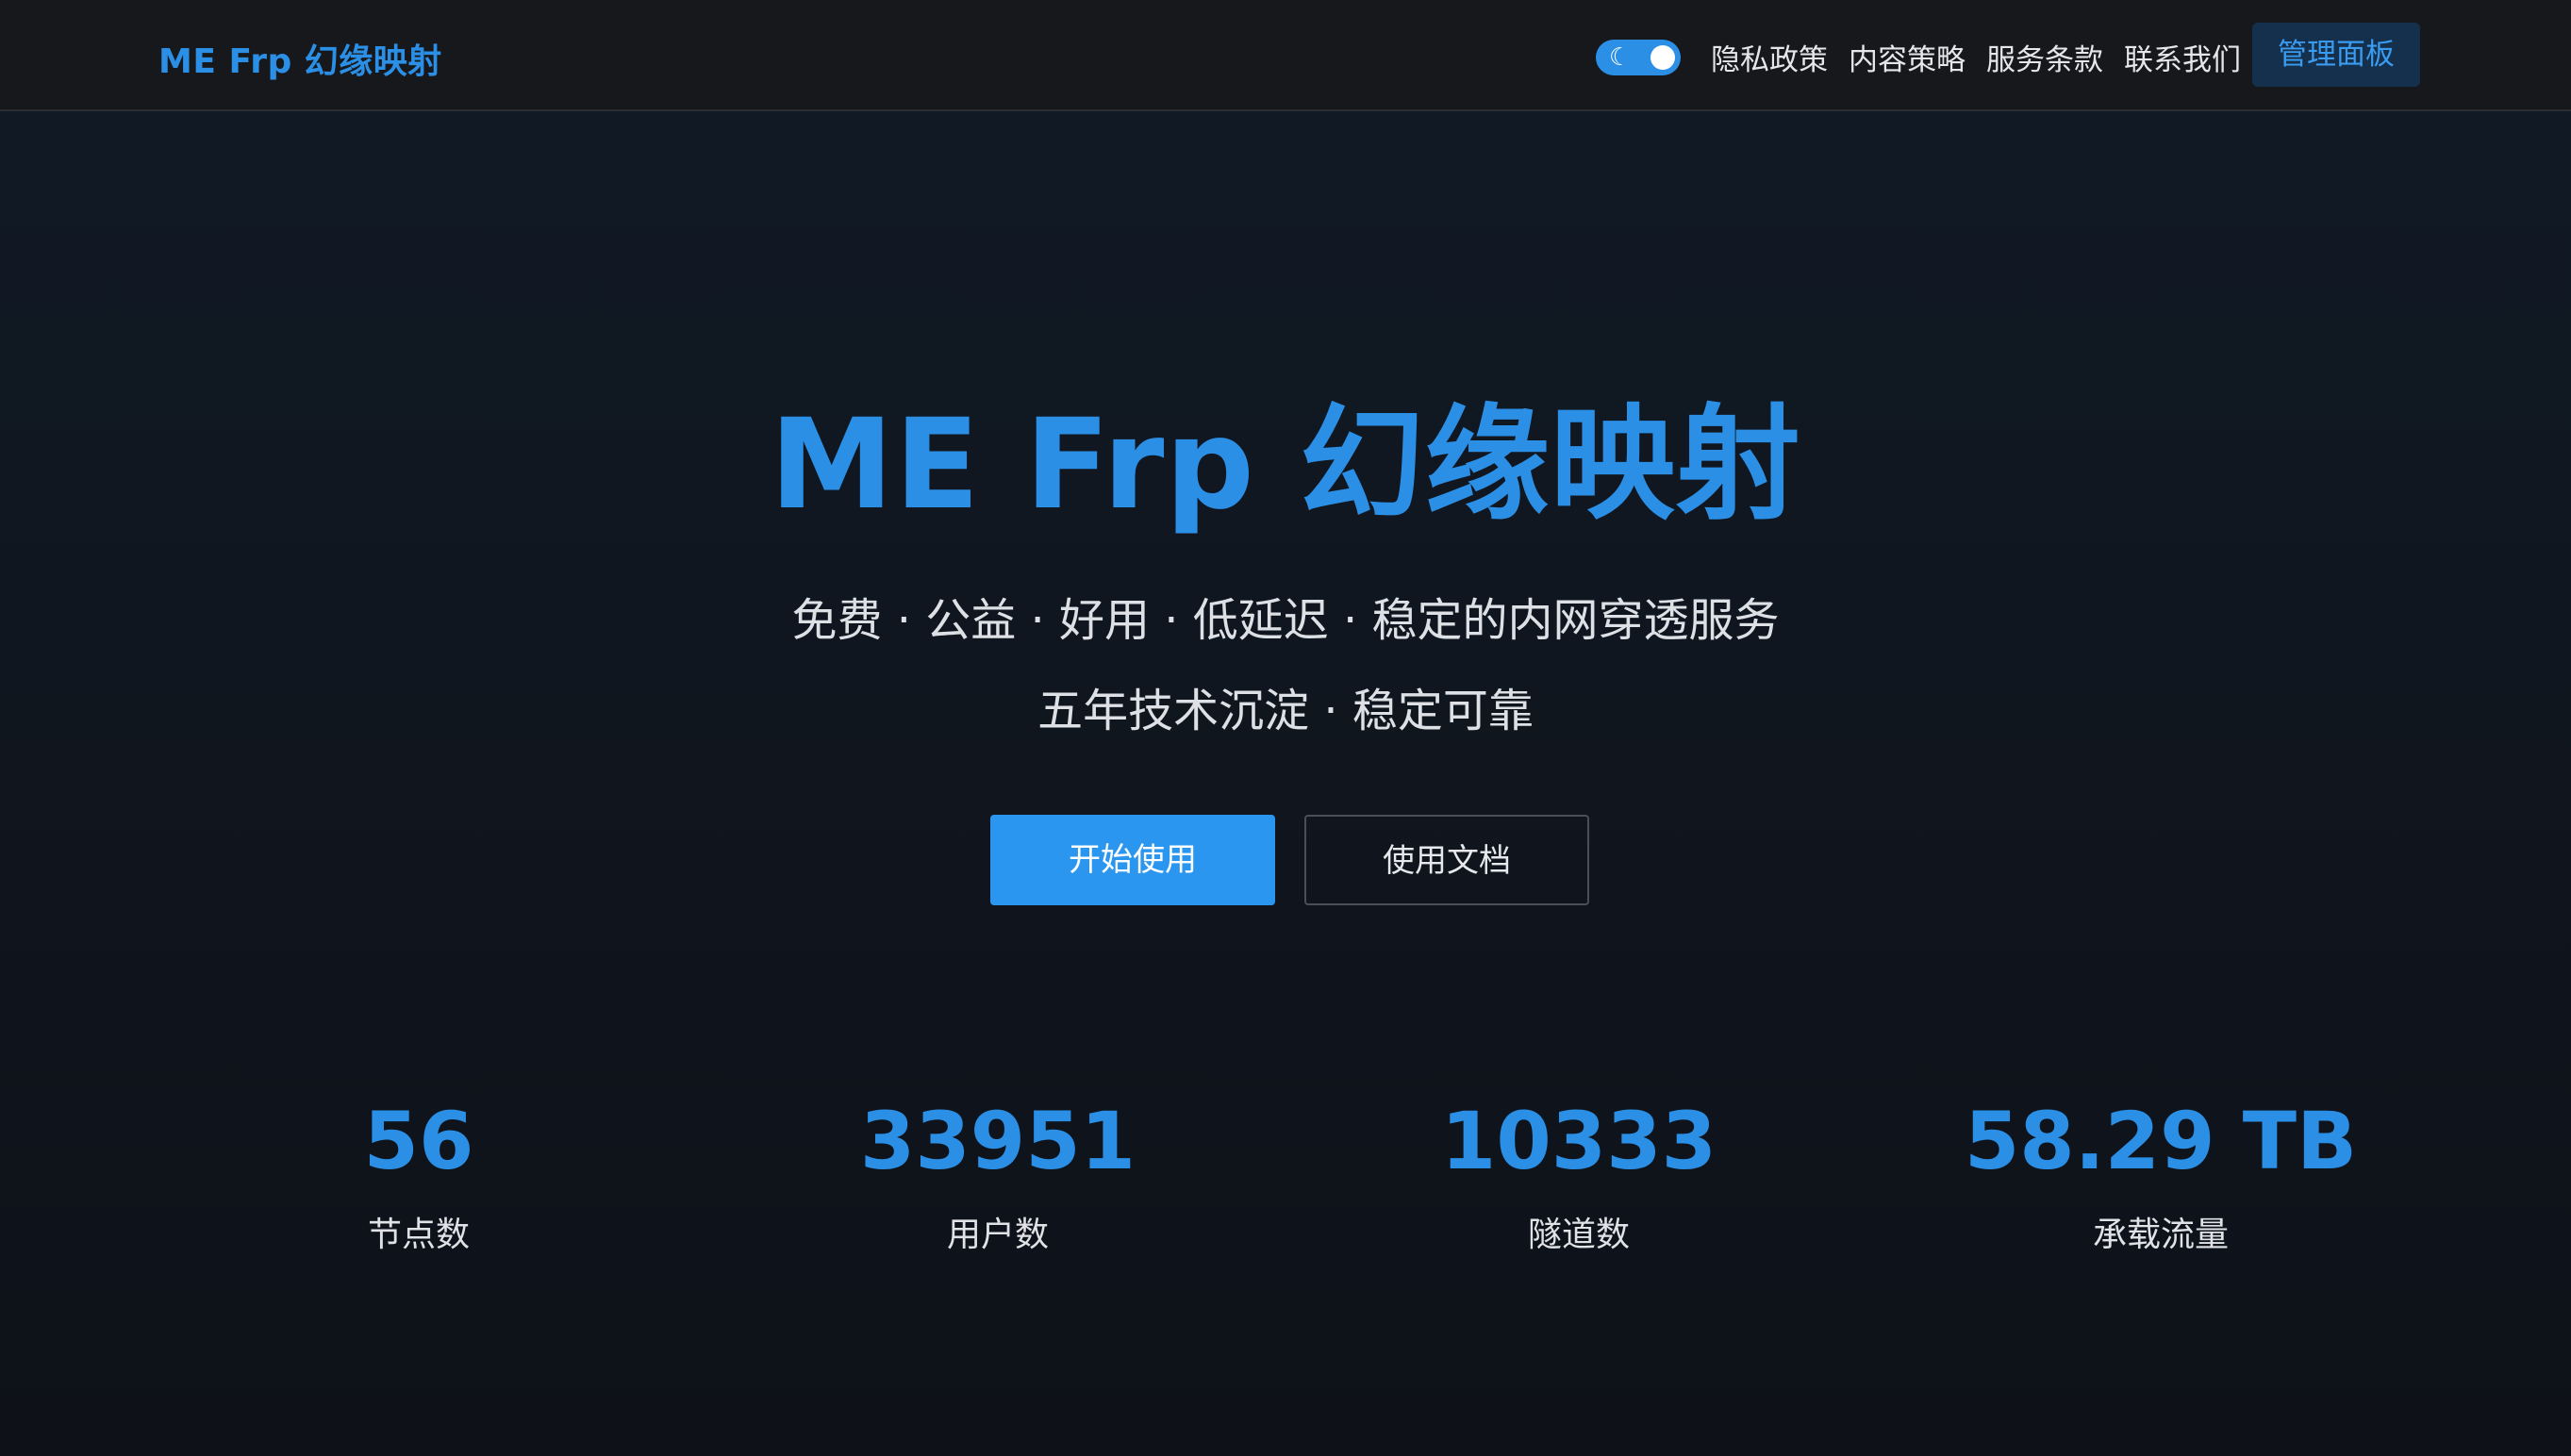 The height and width of the screenshot is (1456, 2571). Describe the element at coordinates (1578, 1141) in the screenshot. I see `stat-value: 10333` at that location.